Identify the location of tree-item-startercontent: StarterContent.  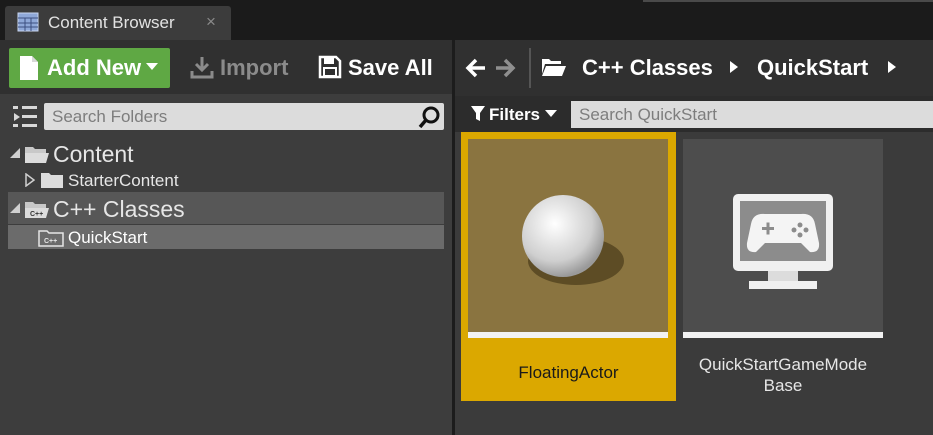
(123, 181).